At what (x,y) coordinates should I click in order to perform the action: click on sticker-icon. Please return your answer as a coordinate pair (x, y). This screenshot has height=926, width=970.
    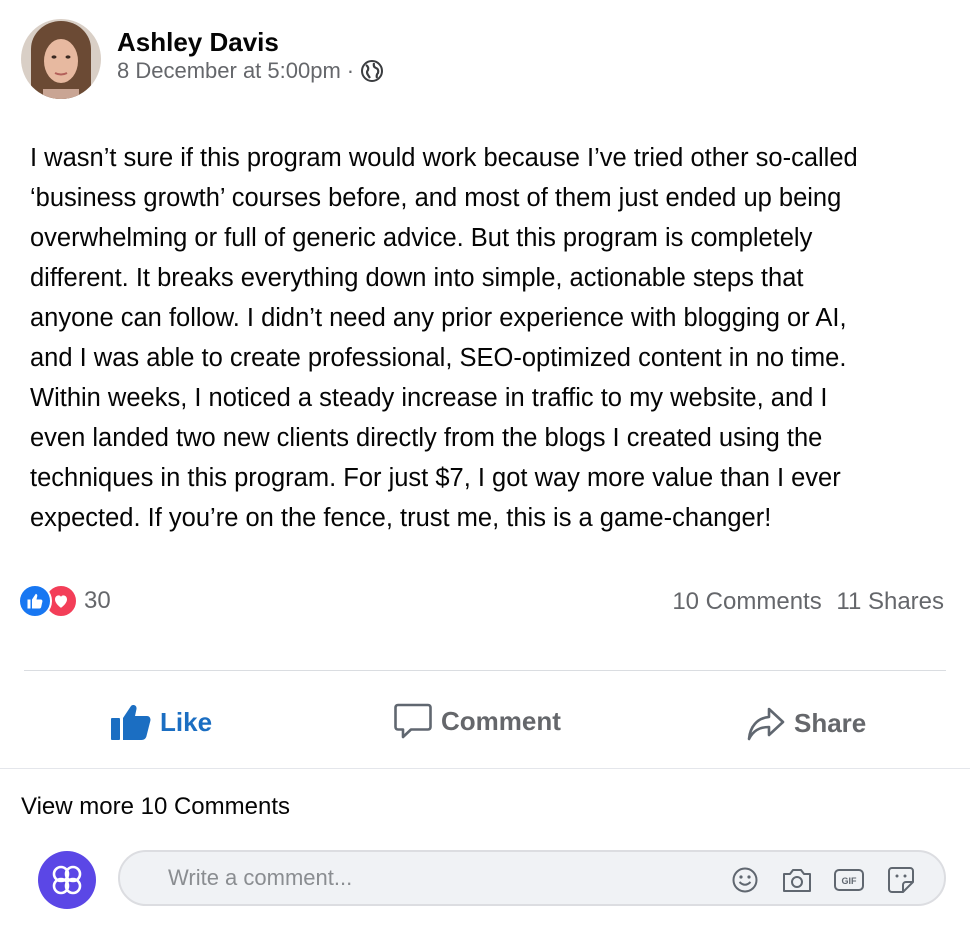
    Looking at the image, I should click on (901, 880).